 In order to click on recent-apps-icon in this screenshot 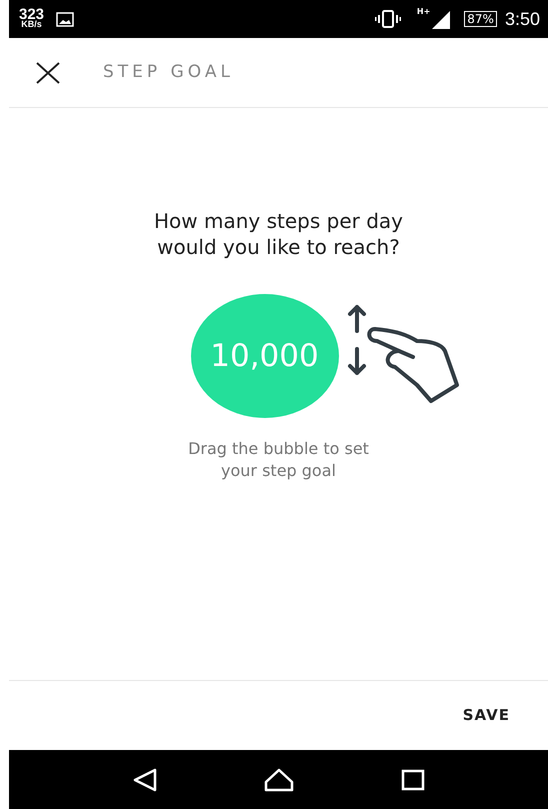, I will do `click(412, 779)`.